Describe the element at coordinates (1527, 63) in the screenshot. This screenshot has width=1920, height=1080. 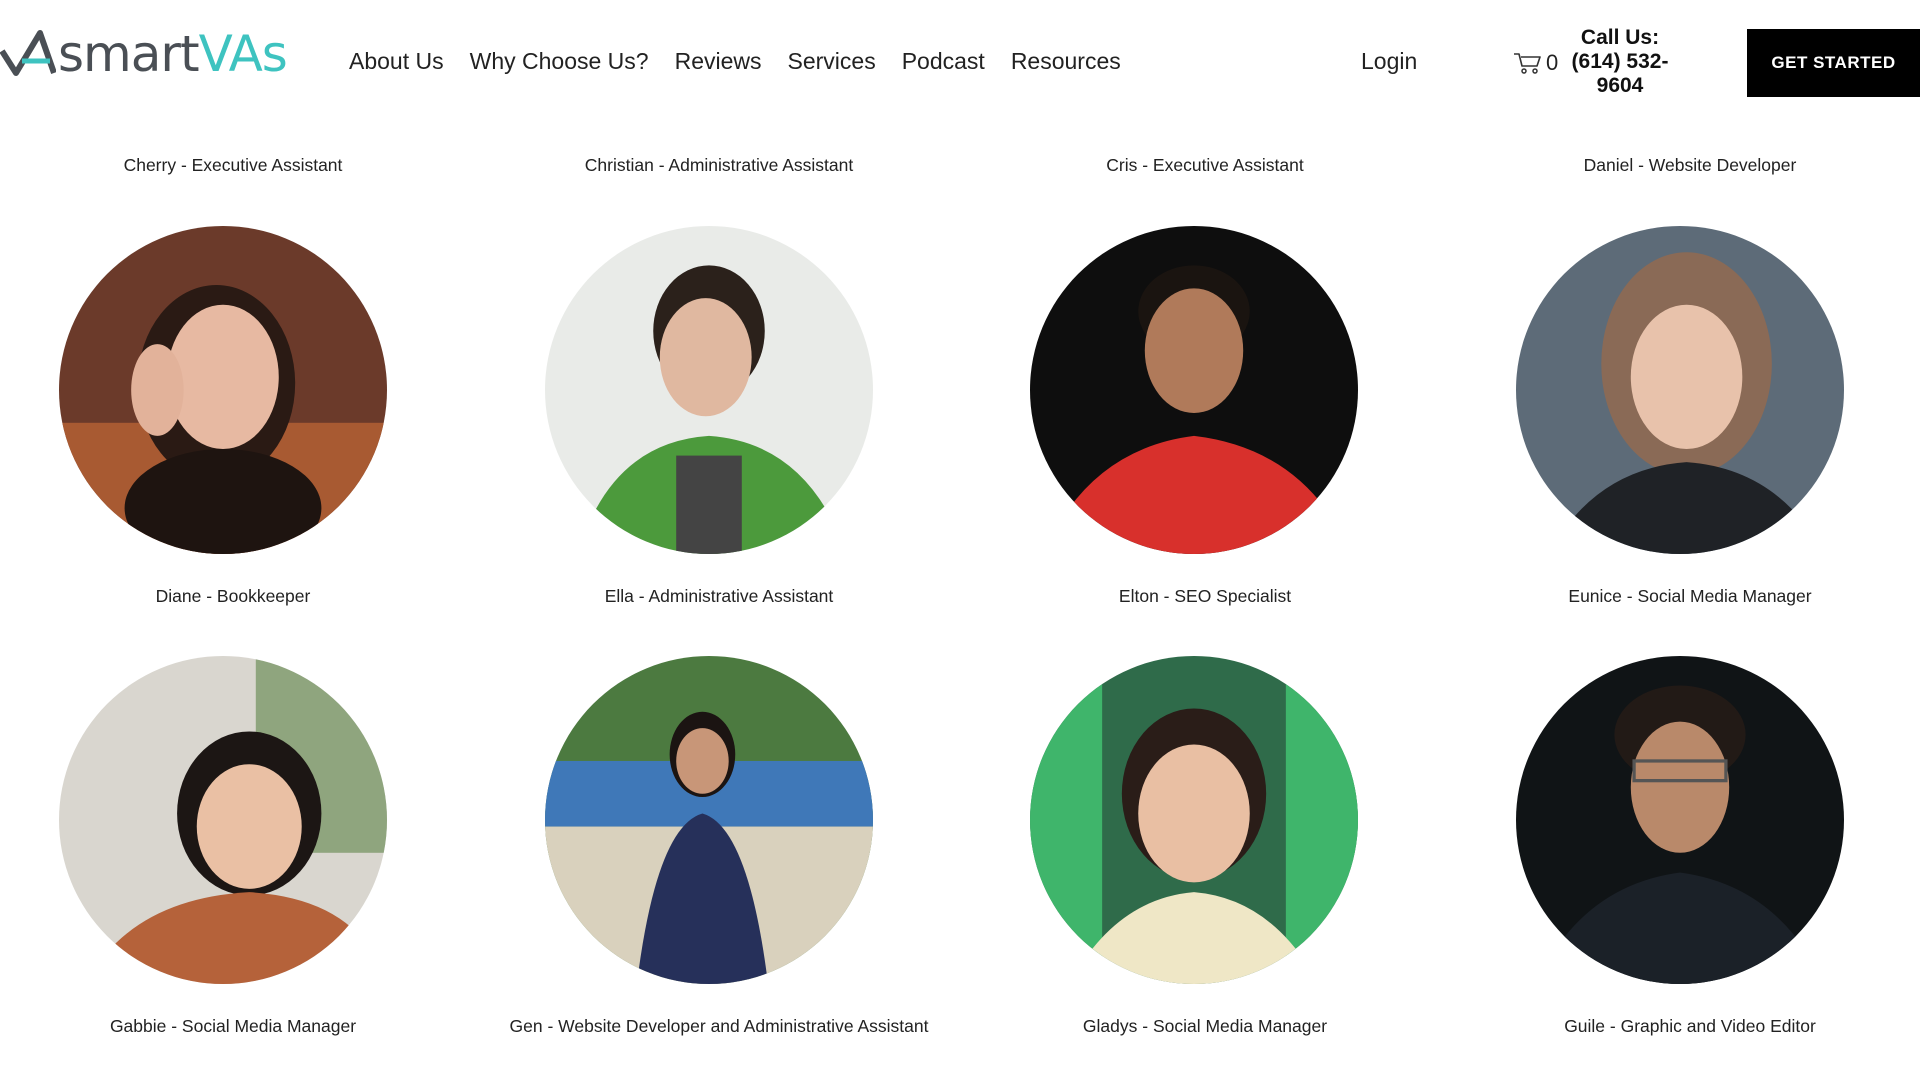
I see `cart-icon` at that location.